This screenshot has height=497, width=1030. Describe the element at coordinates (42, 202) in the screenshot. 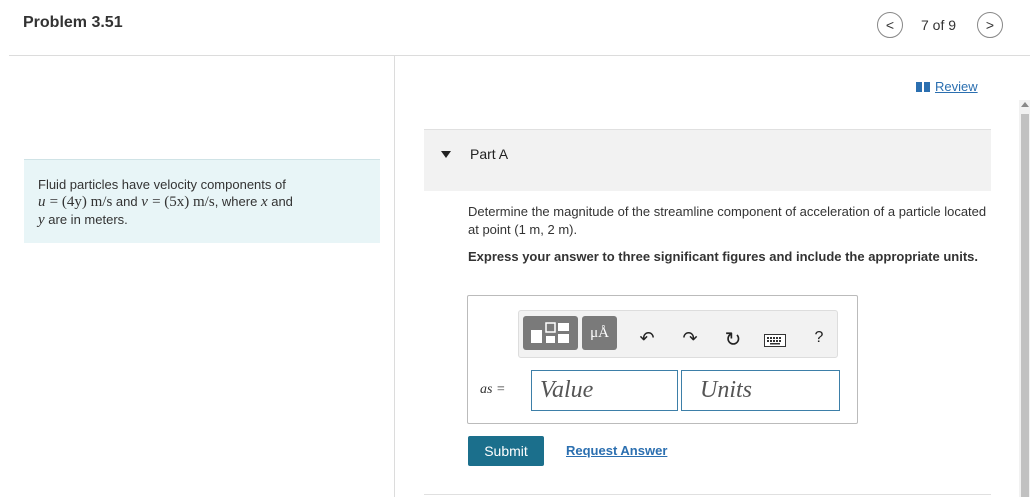

I see `u-symbol: u` at that location.